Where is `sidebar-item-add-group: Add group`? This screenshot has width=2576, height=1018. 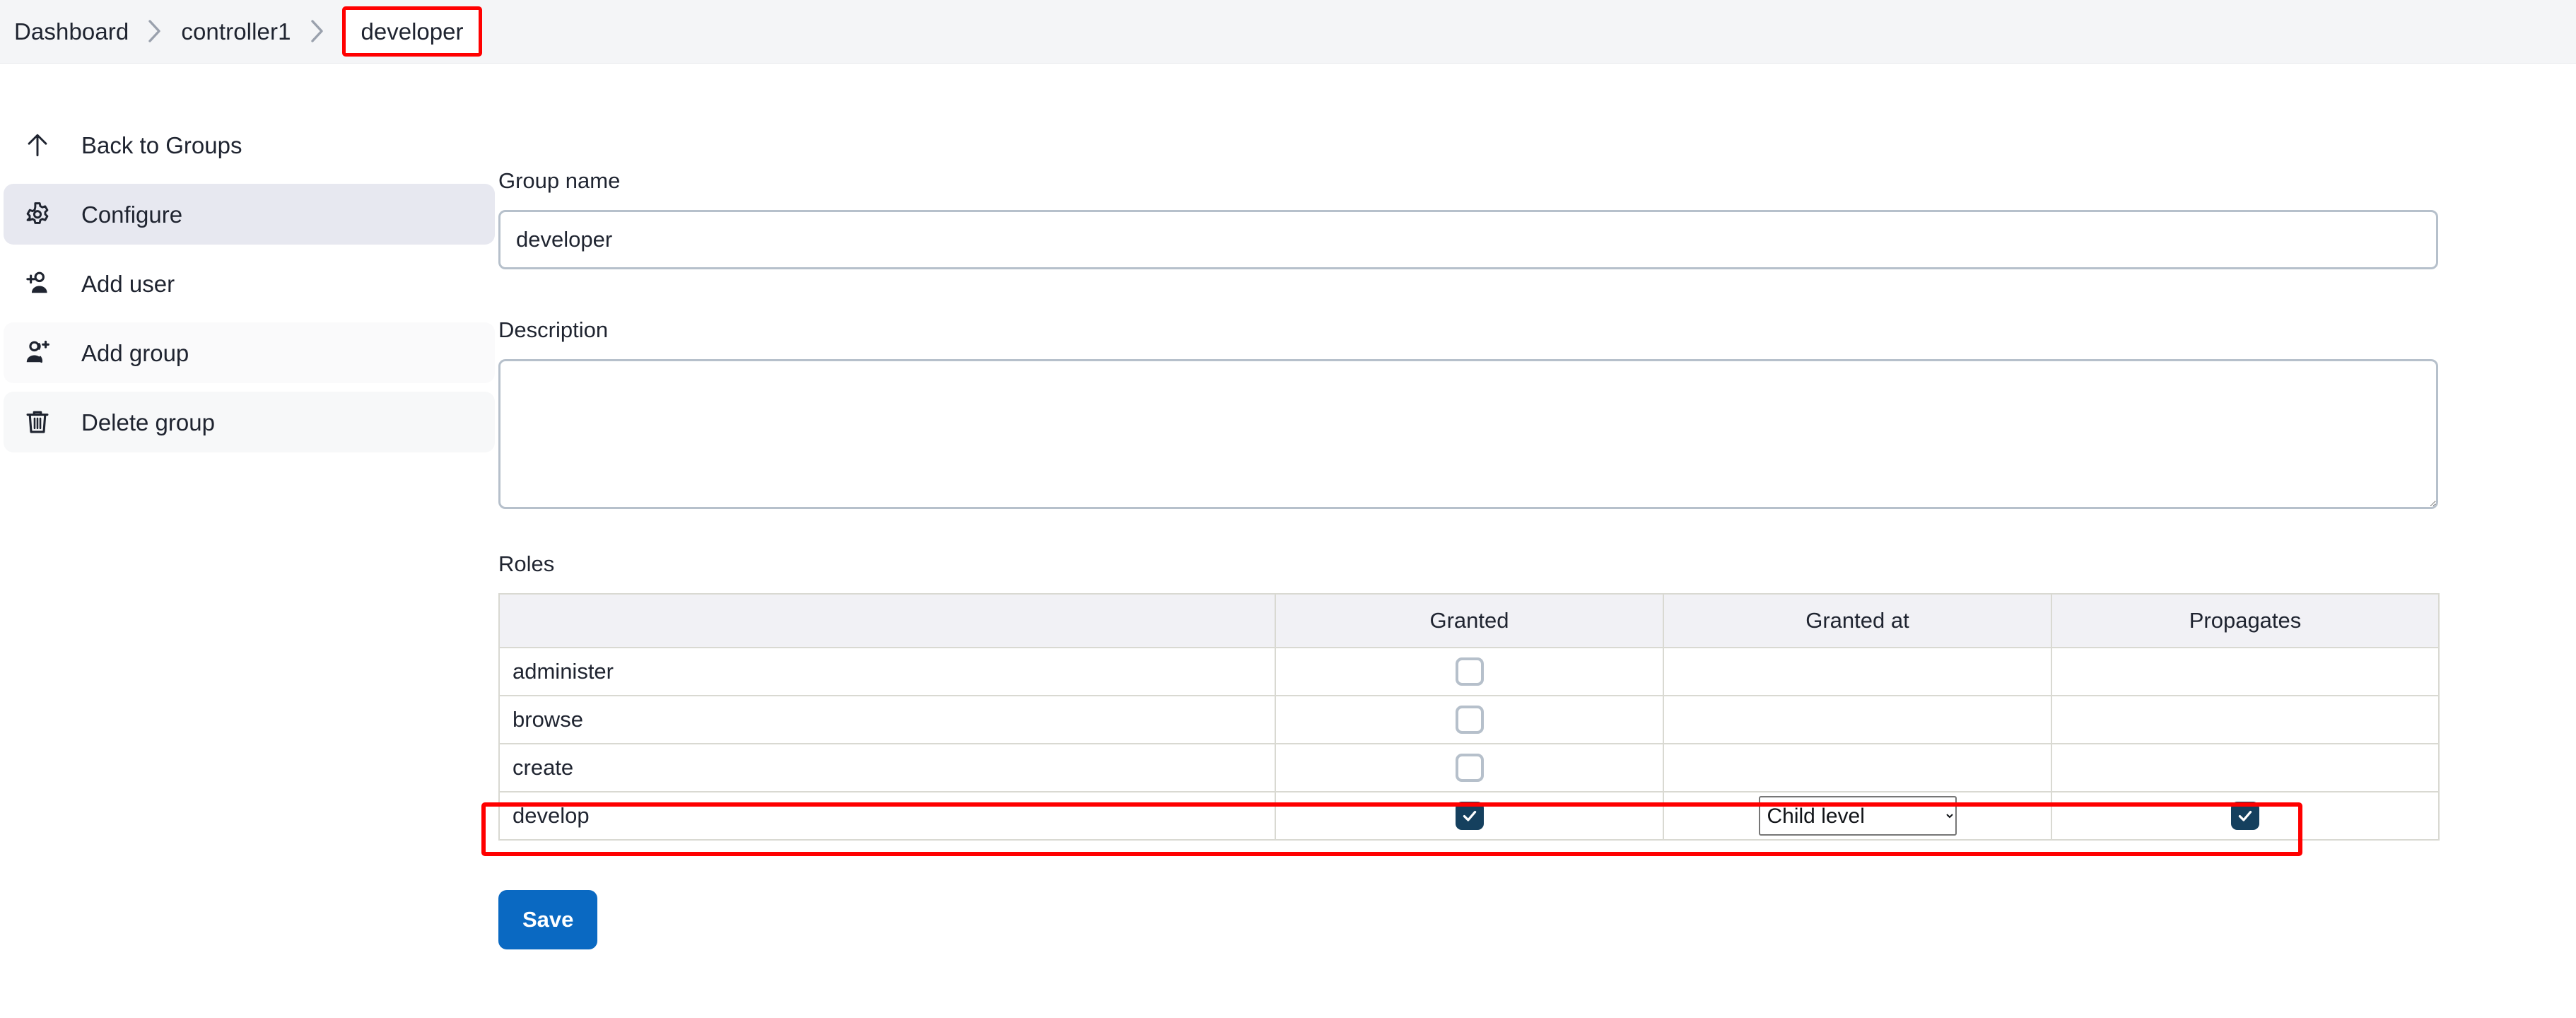
sidebar-item-add-group: Add group is located at coordinates (250, 352).